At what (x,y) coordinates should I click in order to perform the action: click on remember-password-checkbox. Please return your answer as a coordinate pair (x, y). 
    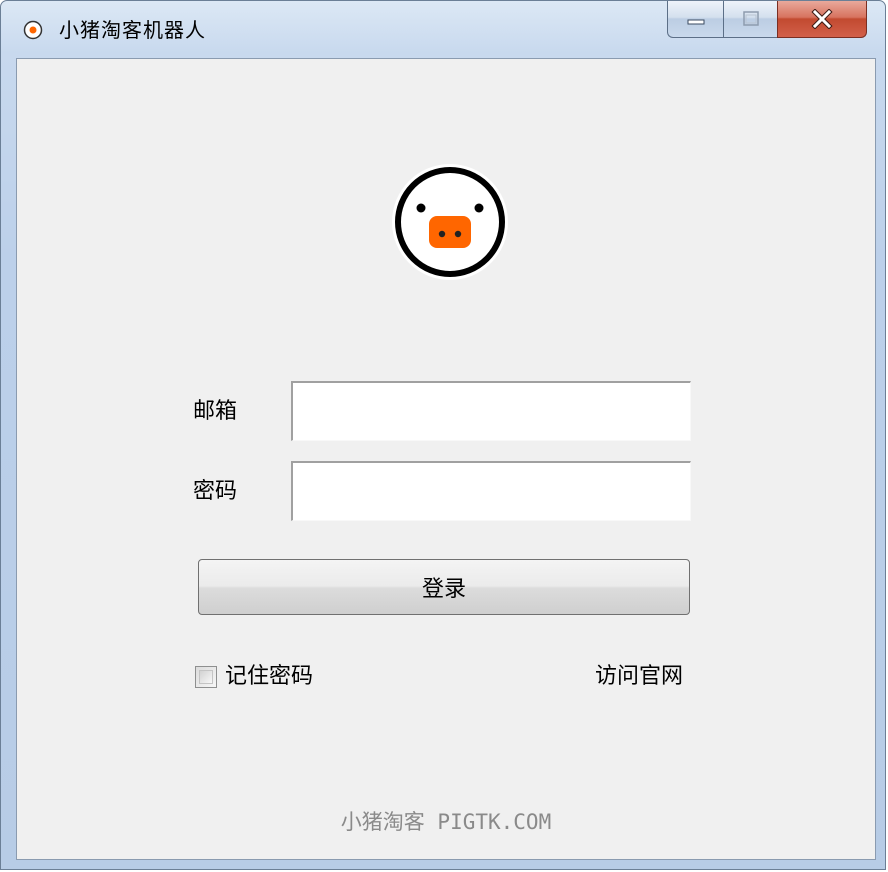
    Looking at the image, I should click on (206, 677).